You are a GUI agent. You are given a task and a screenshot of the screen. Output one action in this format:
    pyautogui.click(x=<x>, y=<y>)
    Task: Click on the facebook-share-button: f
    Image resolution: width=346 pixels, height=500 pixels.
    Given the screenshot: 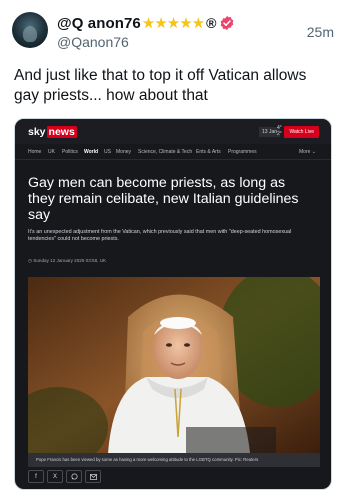 What is the action you would take?
    pyautogui.click(x=36, y=476)
    